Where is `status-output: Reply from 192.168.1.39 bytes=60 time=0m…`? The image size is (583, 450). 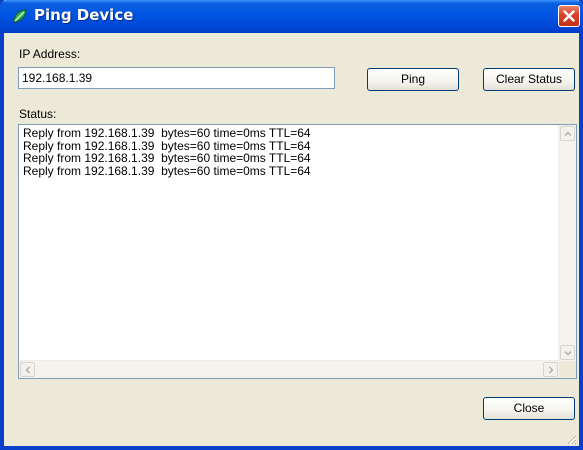
status-output: Reply from 192.168.1.39 bytes=60 time=0m… is located at coordinates (167, 152).